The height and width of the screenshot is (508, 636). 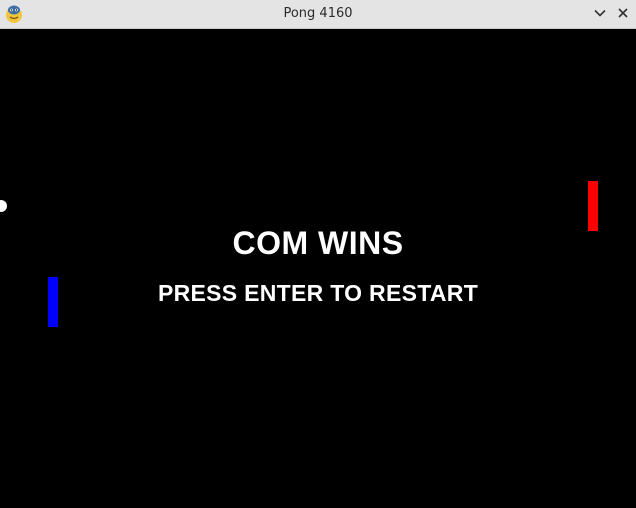 I want to click on com-paddle, so click(x=593, y=206).